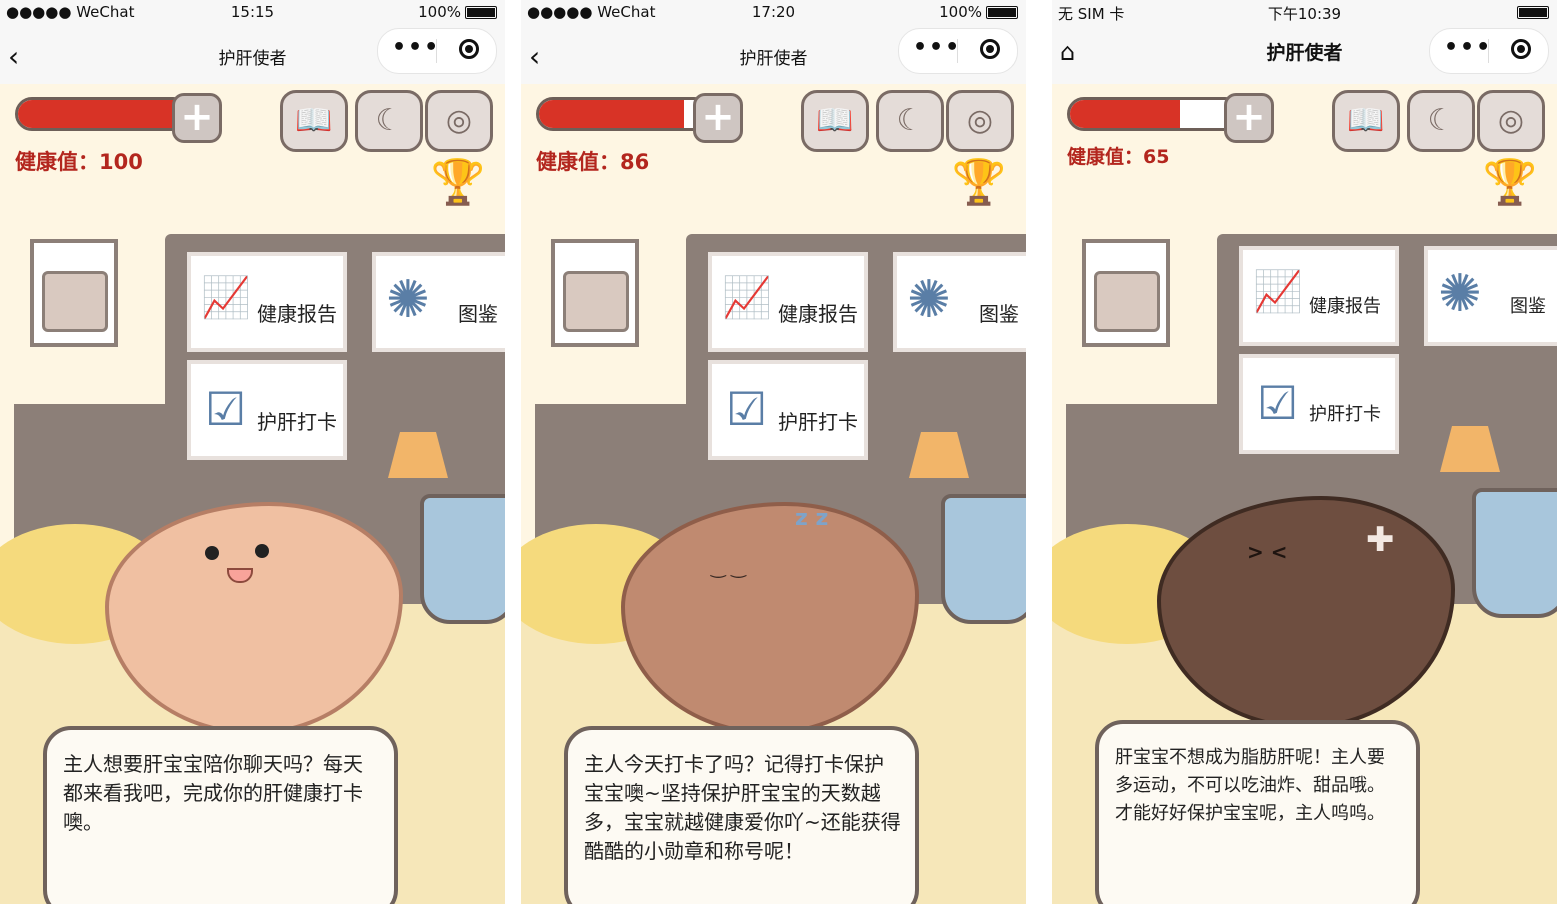 This screenshot has width=1557, height=904. I want to click on status-bar: ●●●●● WeChat 17:20 100%, so click(773, 13).